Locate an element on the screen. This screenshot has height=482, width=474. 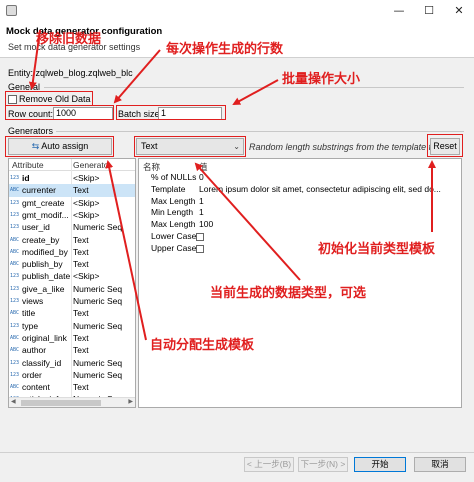
row-count-arrow is located at coordinates (137, 76).